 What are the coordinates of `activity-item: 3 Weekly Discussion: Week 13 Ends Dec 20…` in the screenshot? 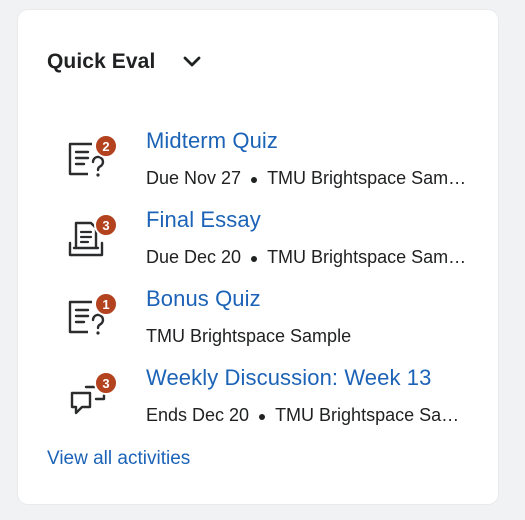 It's located at (258, 404).